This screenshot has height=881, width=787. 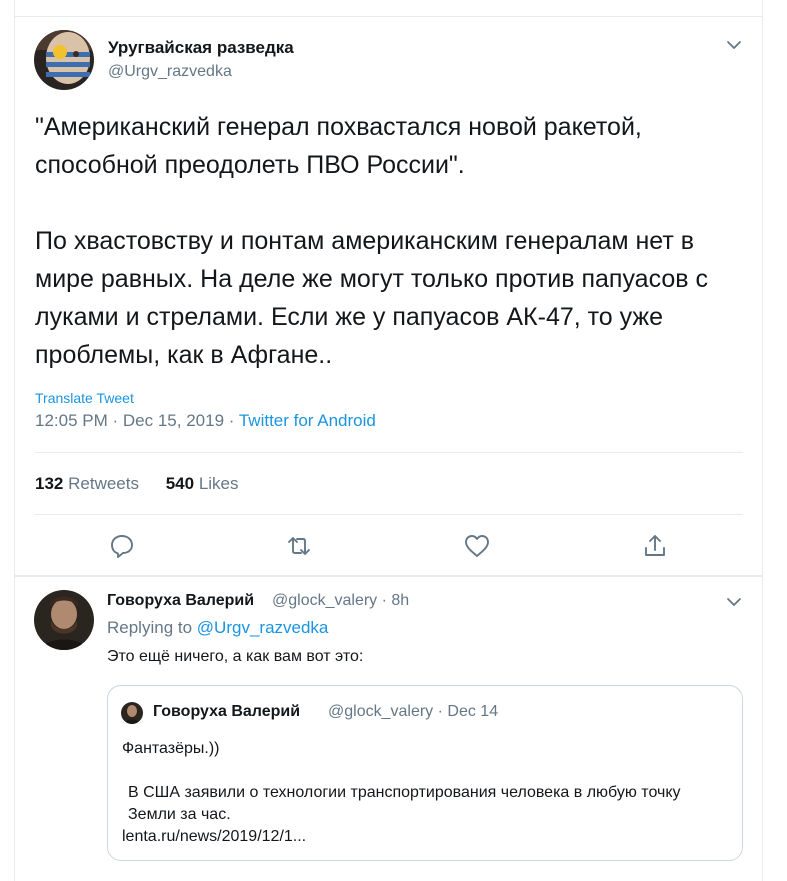 What do you see at coordinates (473, 711) in the screenshot?
I see `quoted-date: Dec 14` at bounding box center [473, 711].